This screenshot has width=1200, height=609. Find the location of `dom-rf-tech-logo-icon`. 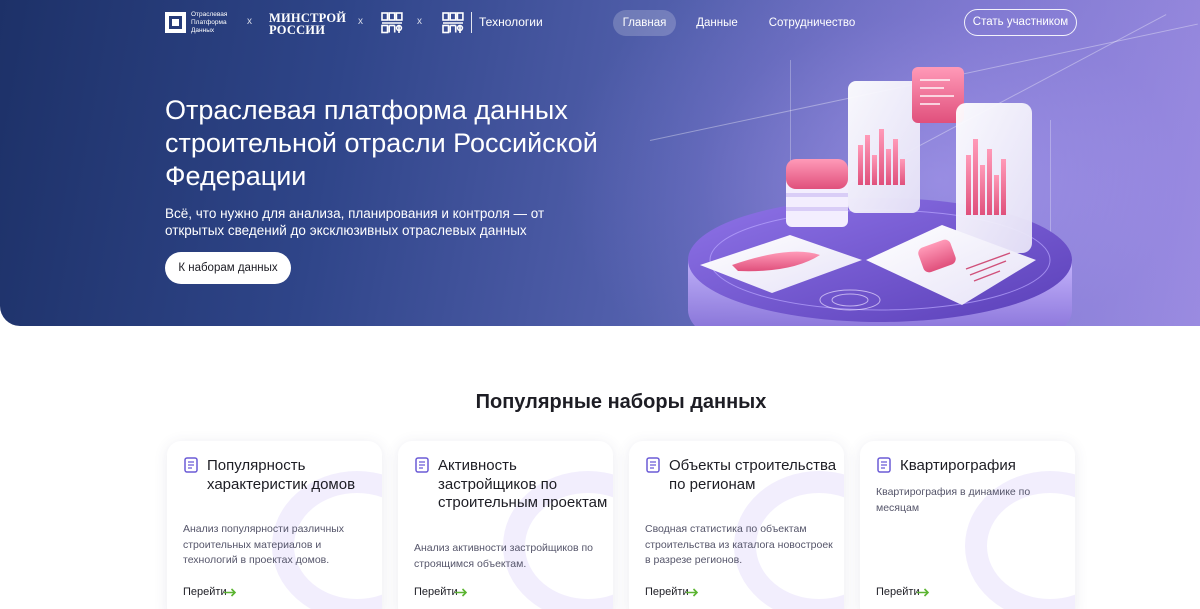

dom-rf-tech-logo-icon is located at coordinates (453, 23).